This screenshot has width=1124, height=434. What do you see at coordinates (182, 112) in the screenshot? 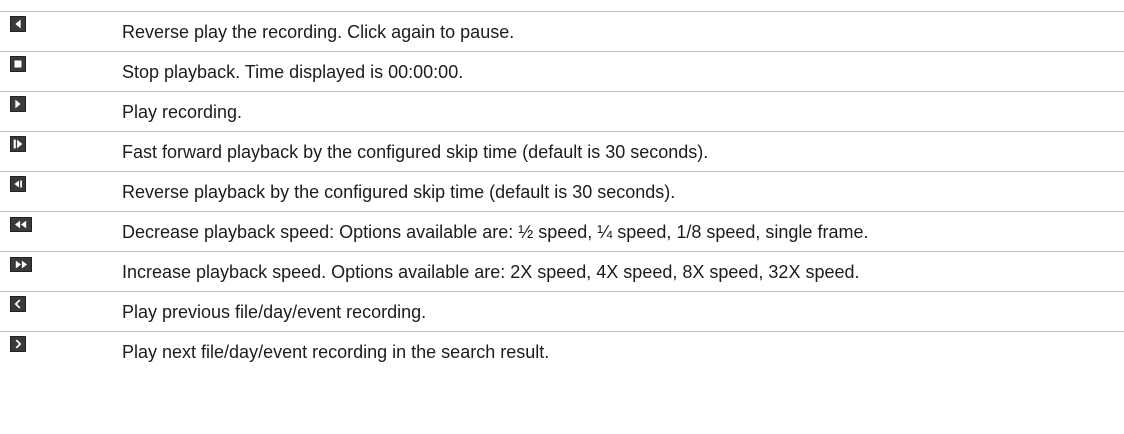
I see `row-description: Play recording.` at bounding box center [182, 112].